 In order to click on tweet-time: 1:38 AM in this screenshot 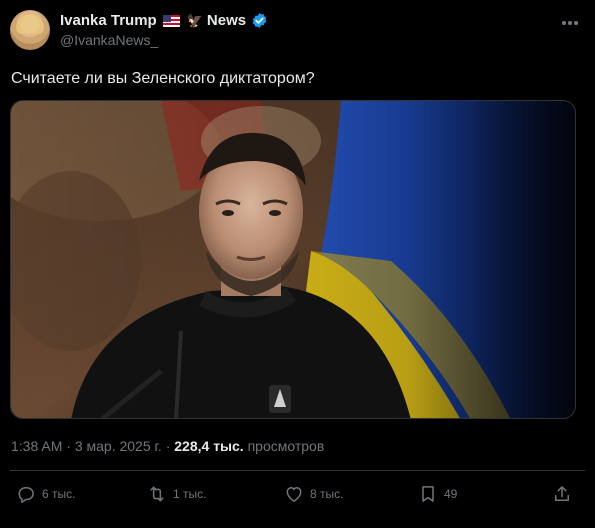, I will do `click(36, 446)`.